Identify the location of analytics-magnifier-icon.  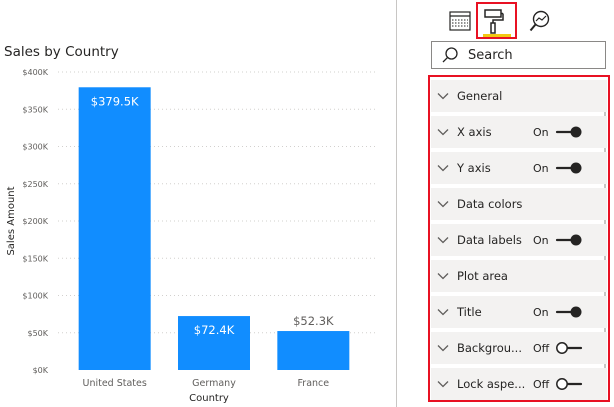
(539, 21).